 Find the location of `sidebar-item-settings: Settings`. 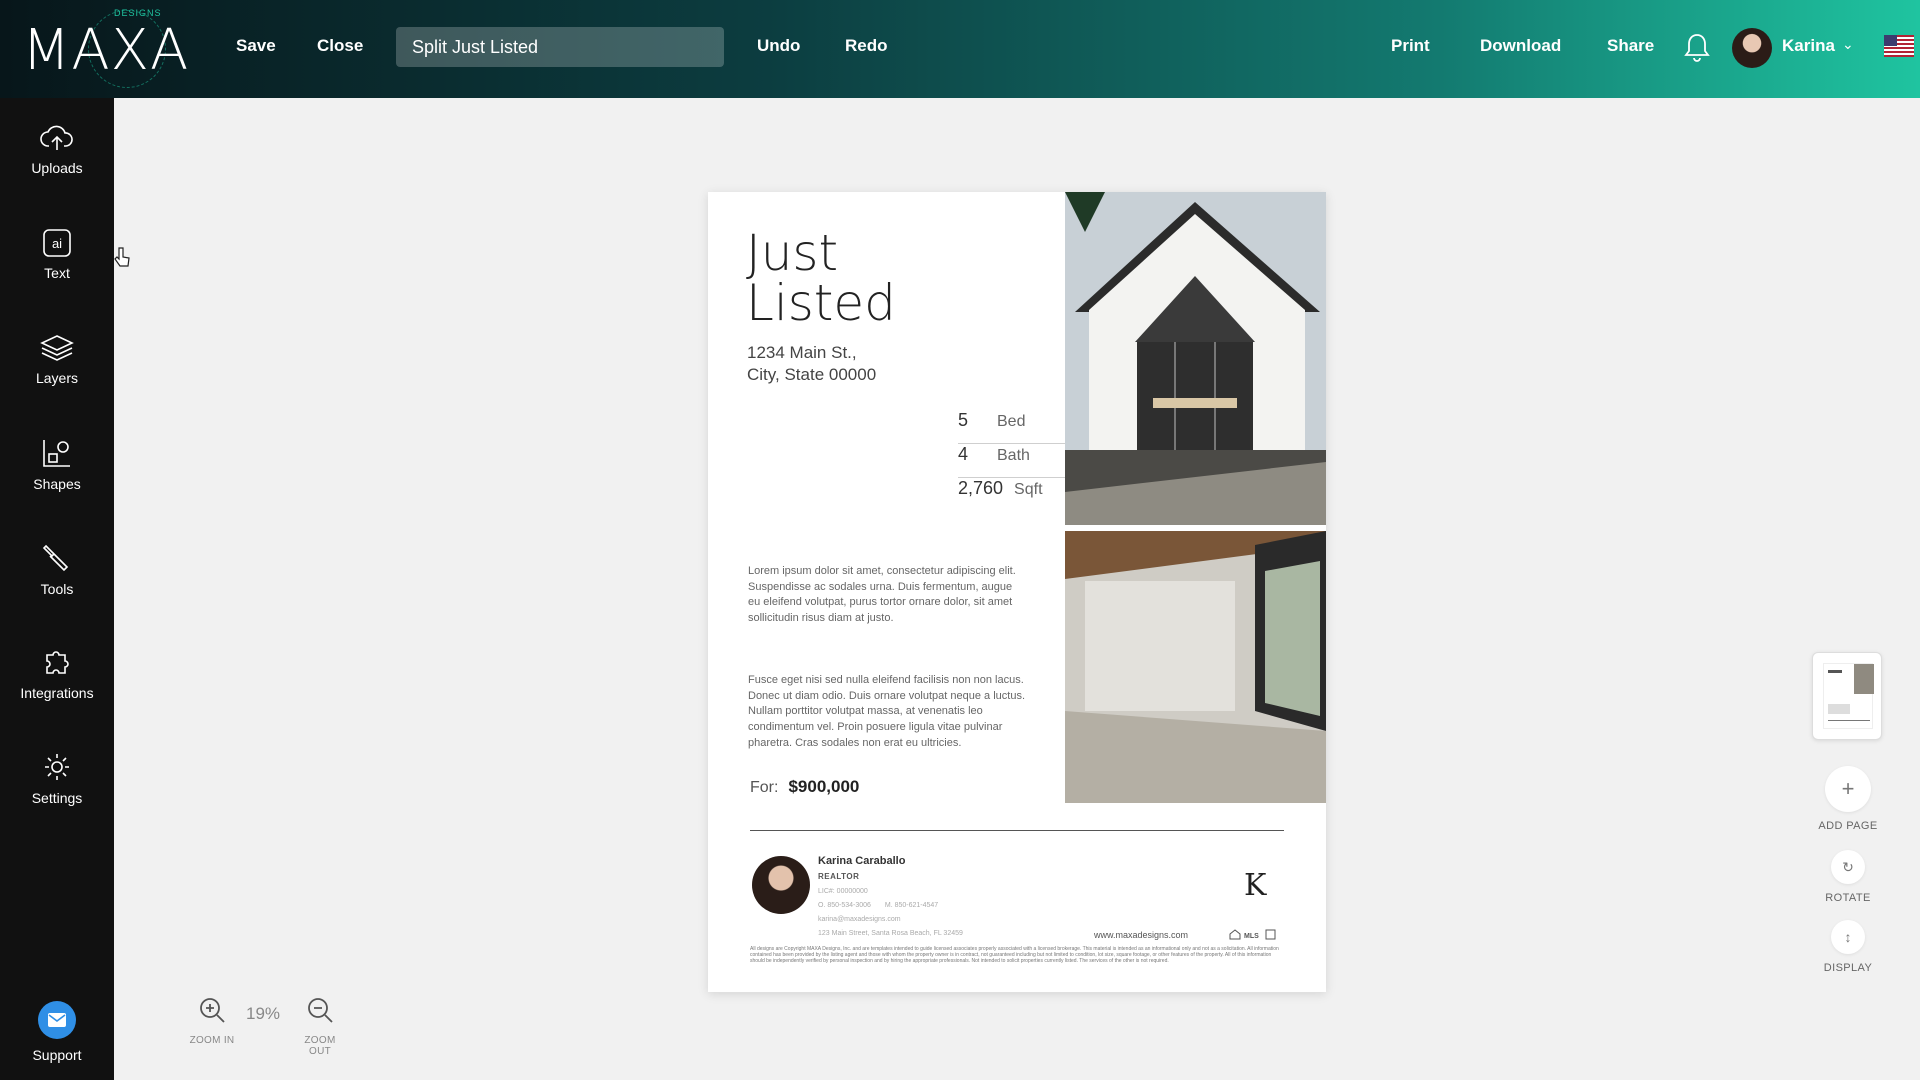

sidebar-item-settings: Settings is located at coordinates (57, 797).